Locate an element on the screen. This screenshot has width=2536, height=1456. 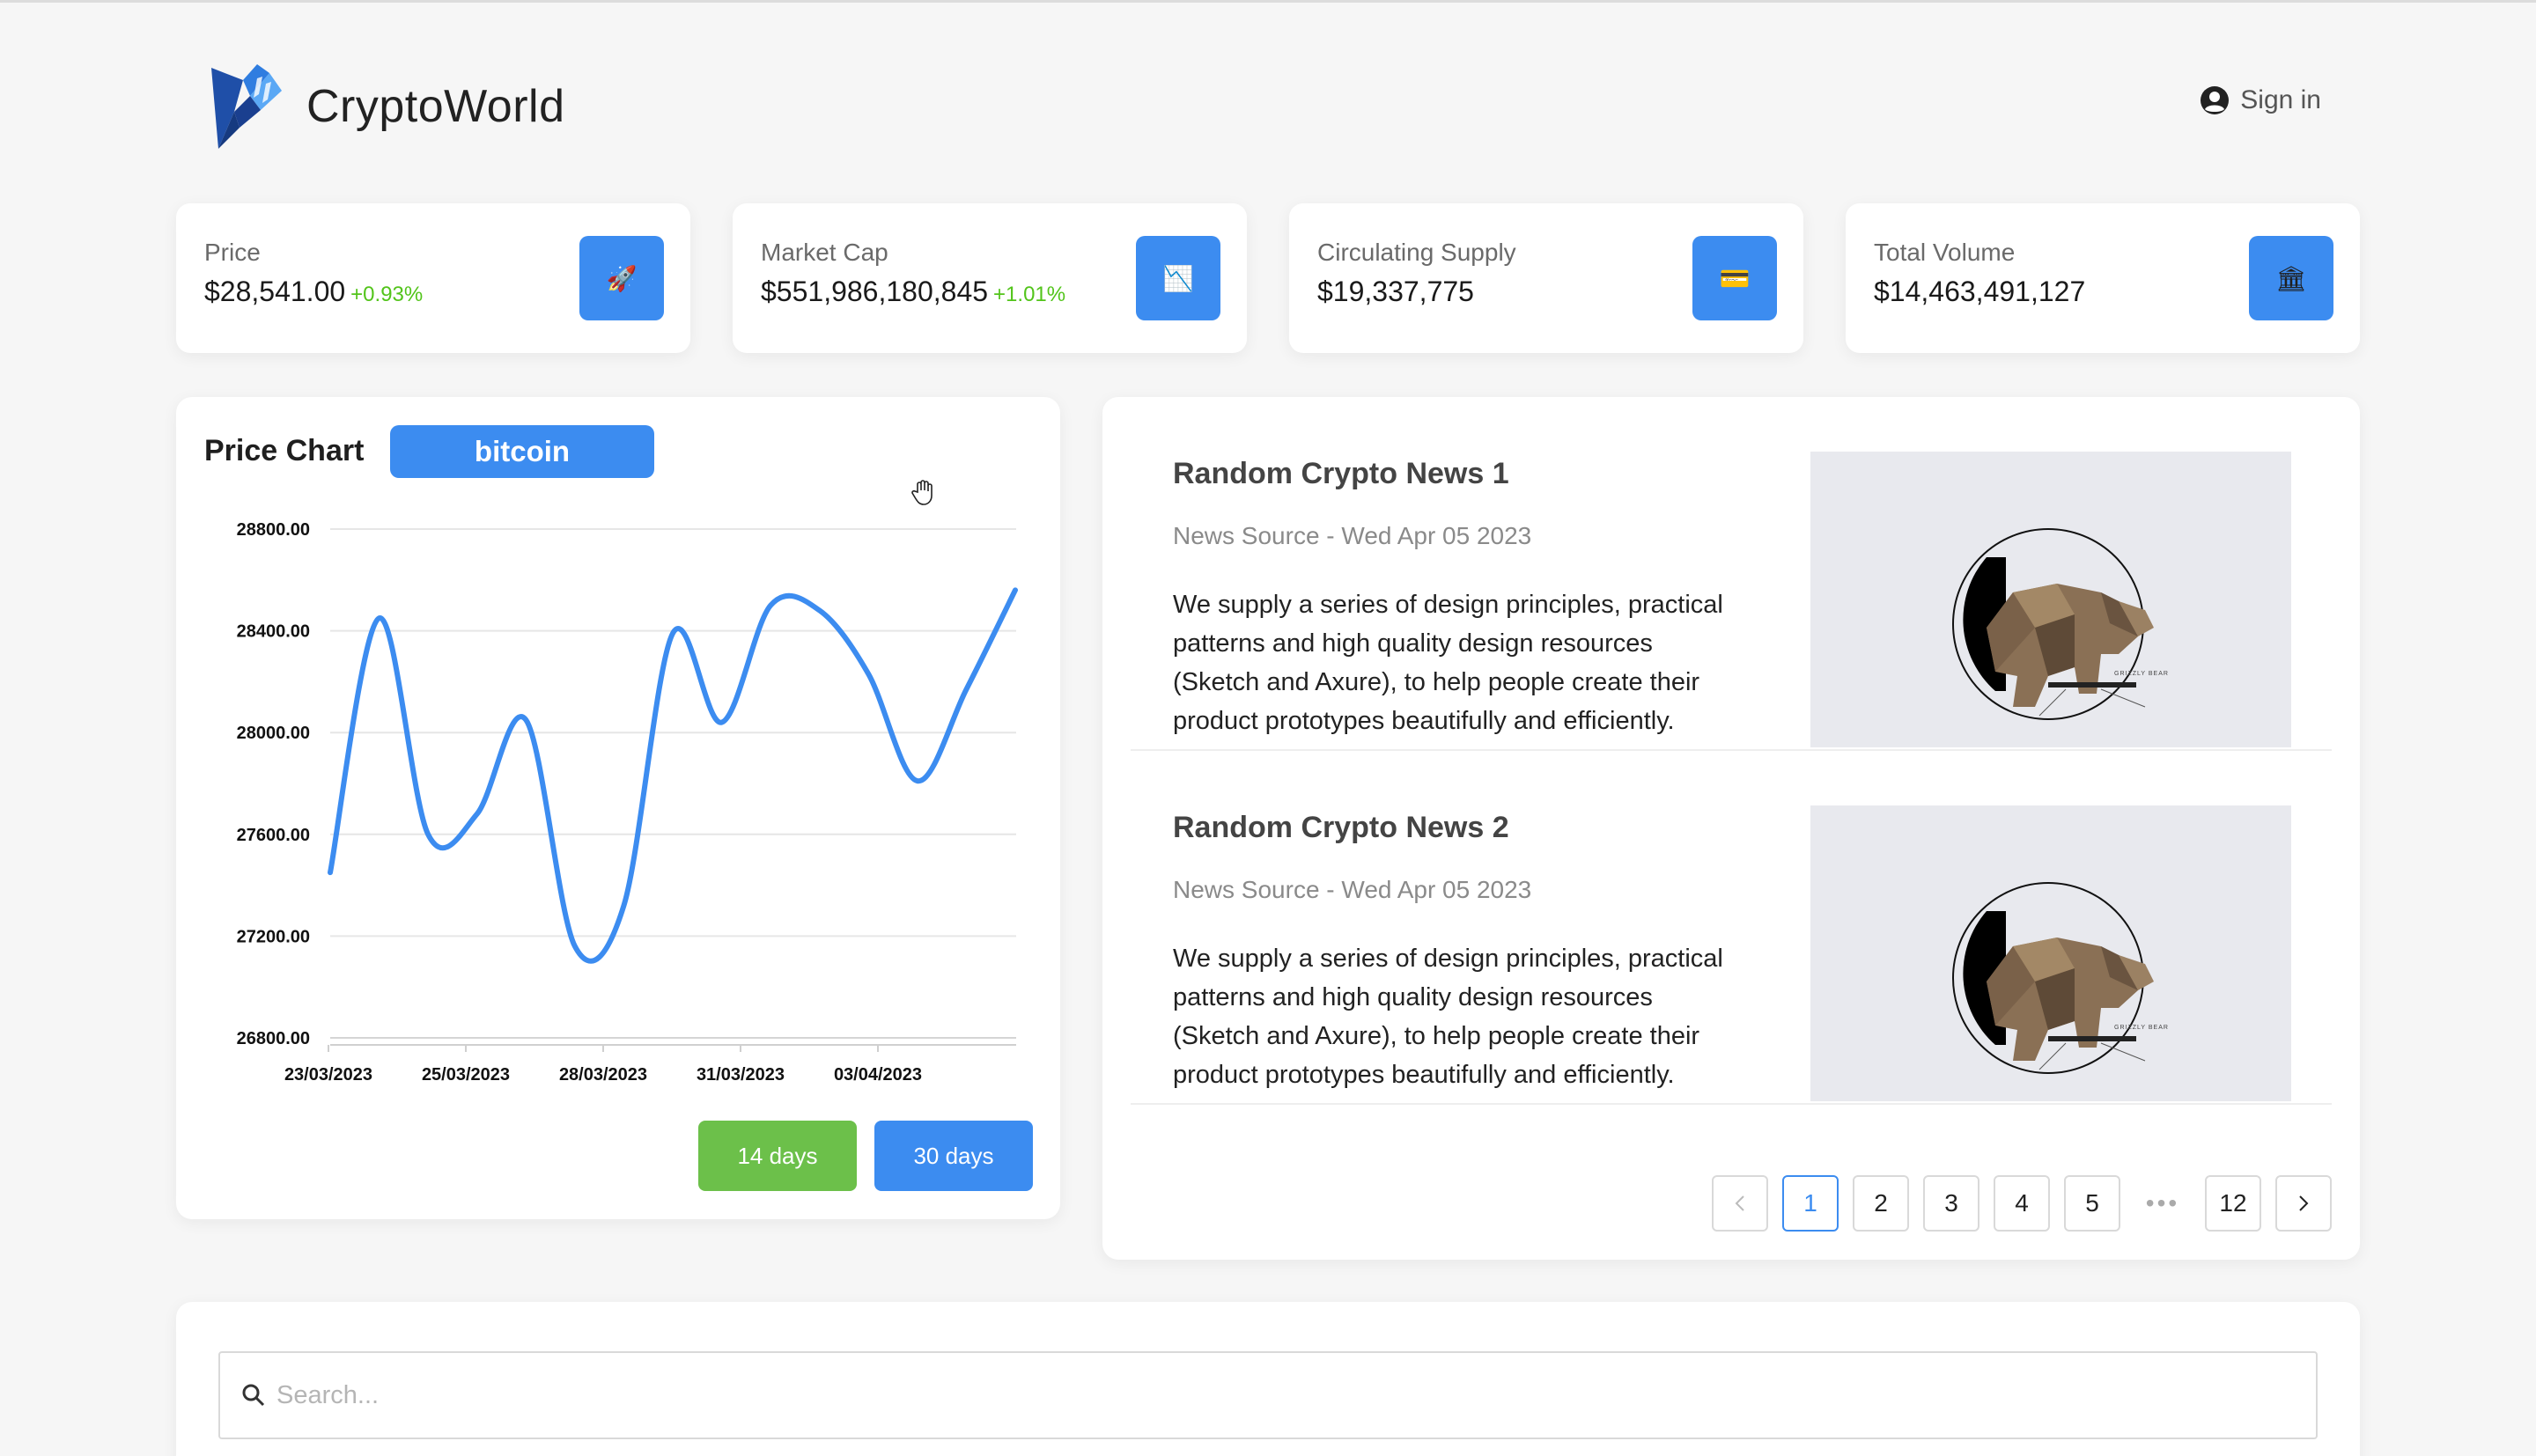
stat-label: Total Volume is located at coordinates (1945, 252).